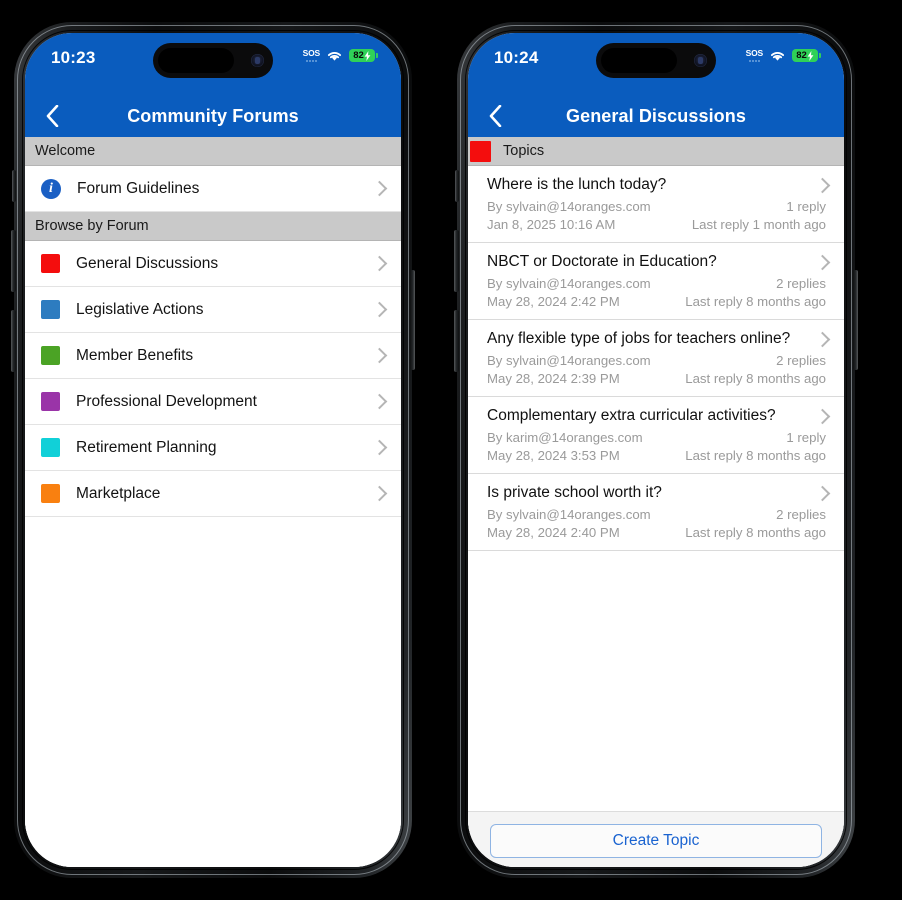 The width and height of the screenshot is (902, 900). I want to click on list-item-retirement-planning: Retirement Planning, so click(213, 448).